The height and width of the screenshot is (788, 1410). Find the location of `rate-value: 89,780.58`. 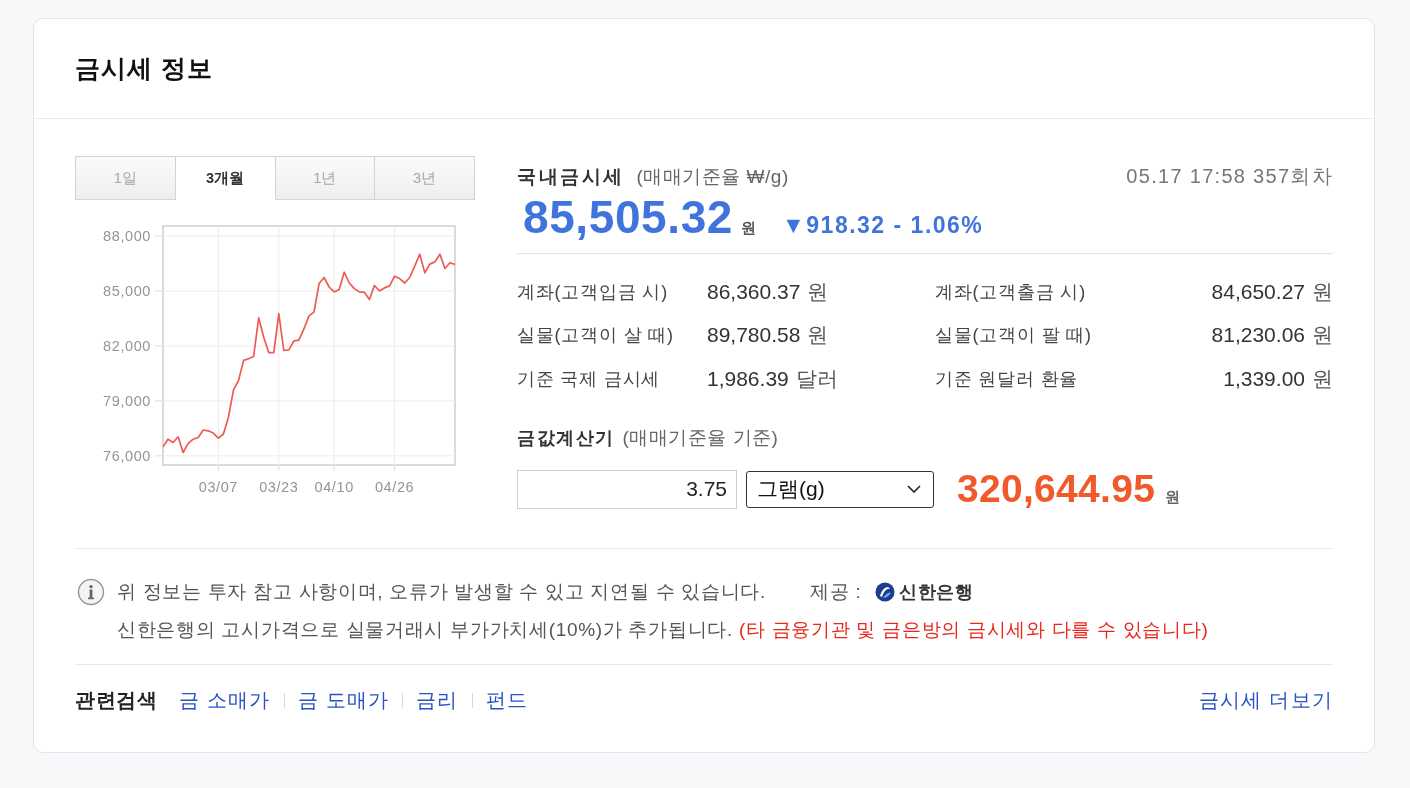

rate-value: 89,780.58 is located at coordinates (754, 335).